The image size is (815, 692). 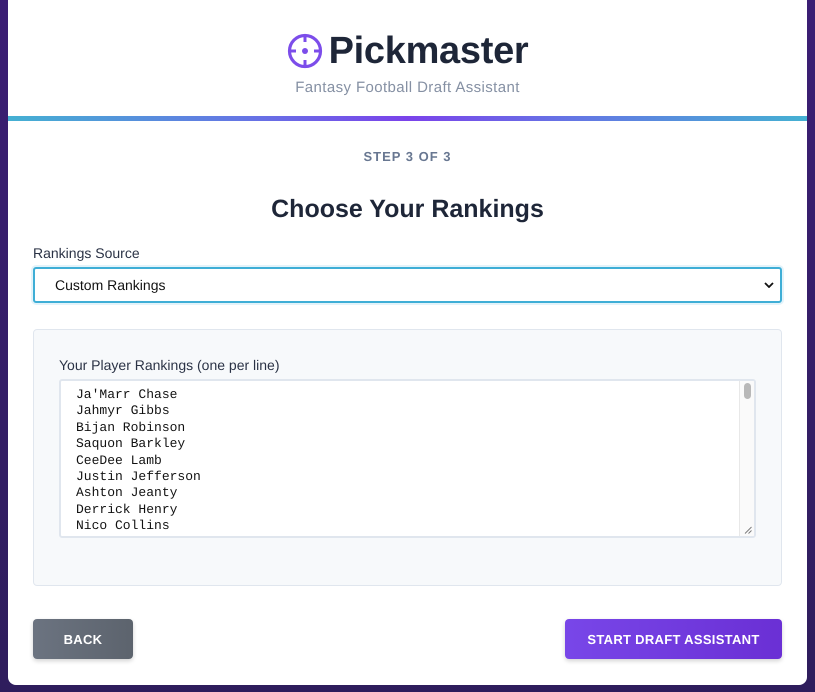 I want to click on page-heading: Choose Your Rankings, so click(x=407, y=209).